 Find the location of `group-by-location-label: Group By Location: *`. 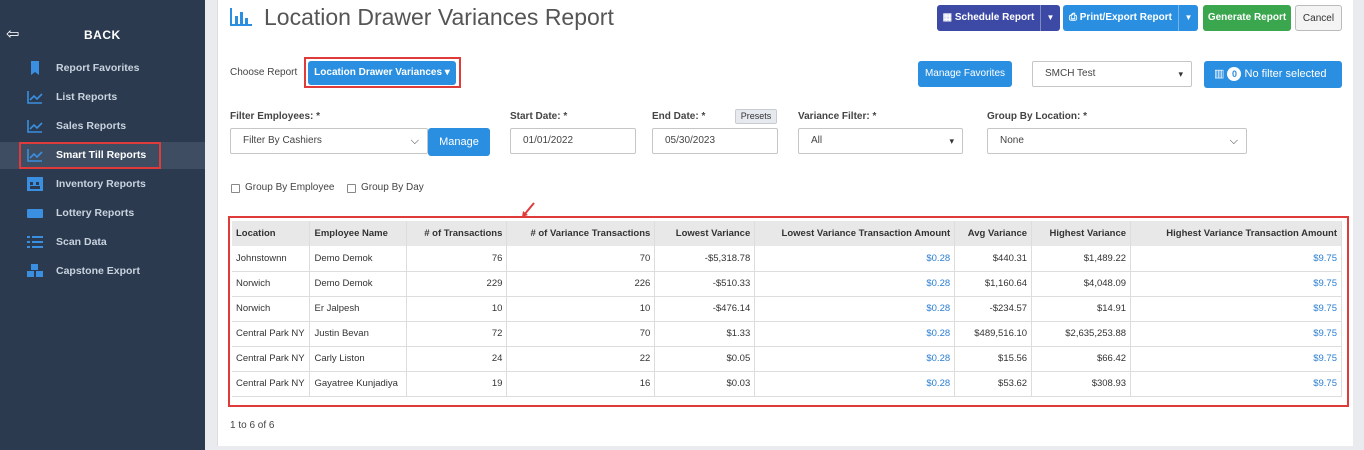

group-by-location-label: Group By Location: * is located at coordinates (1037, 116).